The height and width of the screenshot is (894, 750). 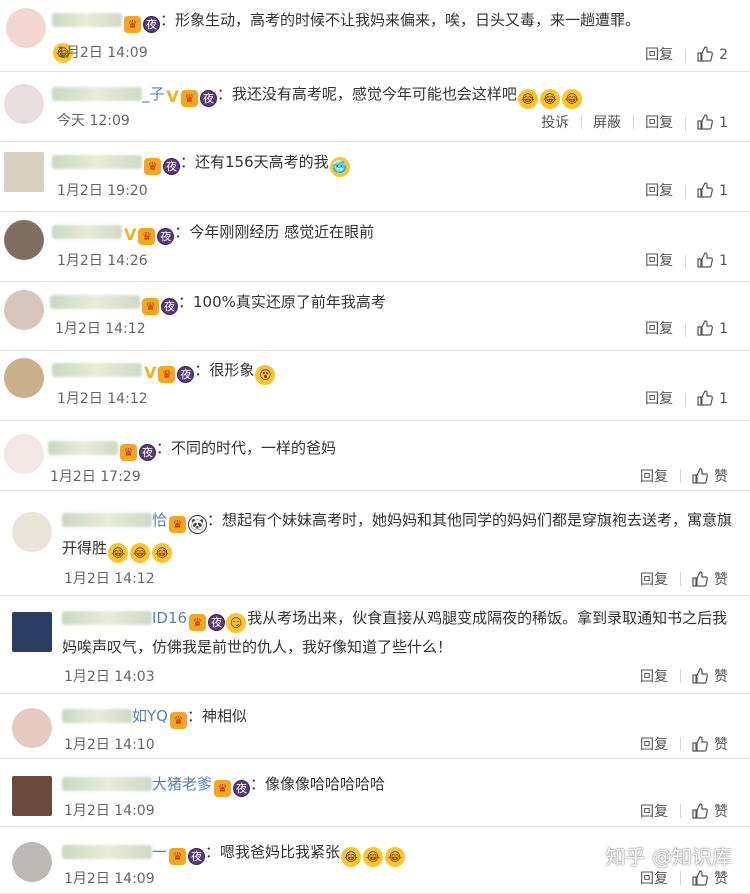 I want to click on report-button: 投诉, so click(x=555, y=122).